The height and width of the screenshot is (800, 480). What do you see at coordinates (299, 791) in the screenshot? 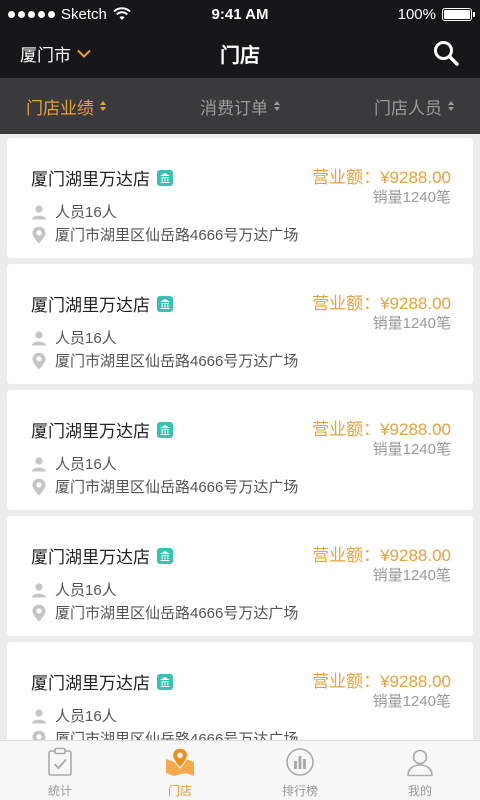
I see `tab-label: 排行榜` at bounding box center [299, 791].